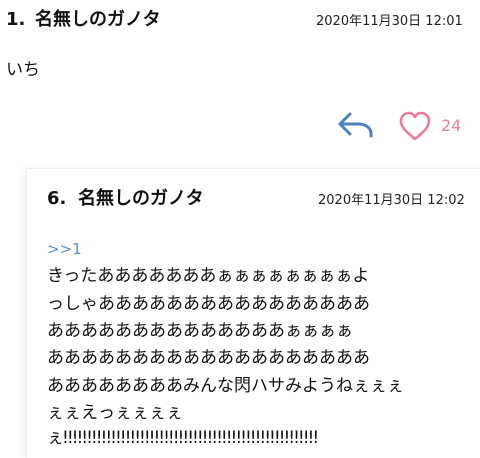 The image size is (480, 458). I want to click on post-1-body: いち, so click(23, 70).